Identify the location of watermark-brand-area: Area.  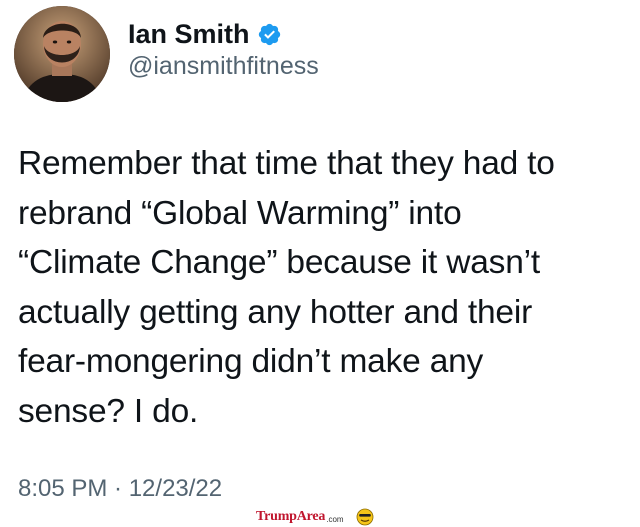
(311, 516).